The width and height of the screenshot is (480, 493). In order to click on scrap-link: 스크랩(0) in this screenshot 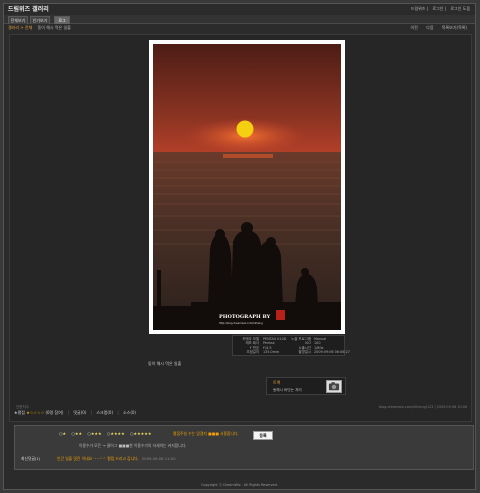, I will do `click(104, 412)`.